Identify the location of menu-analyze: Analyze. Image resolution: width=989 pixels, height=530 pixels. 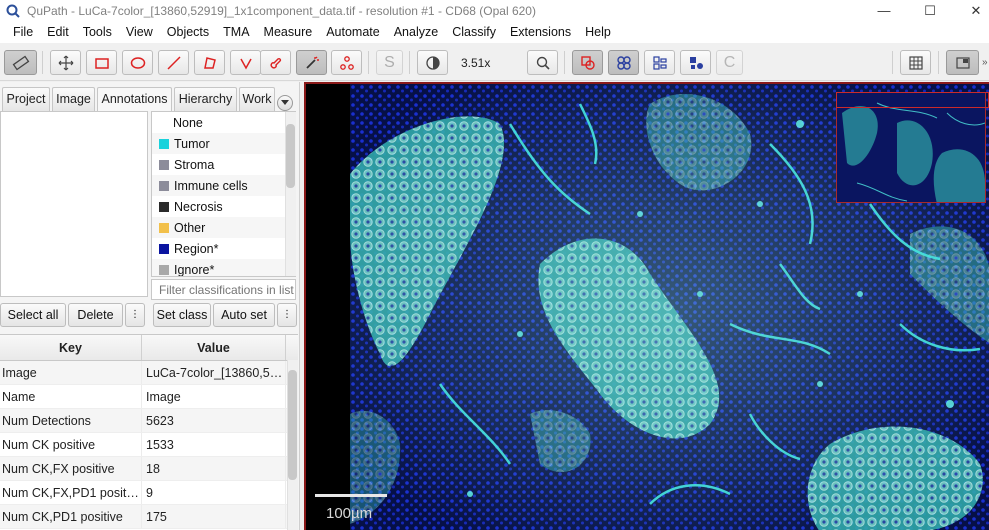
(416, 32).